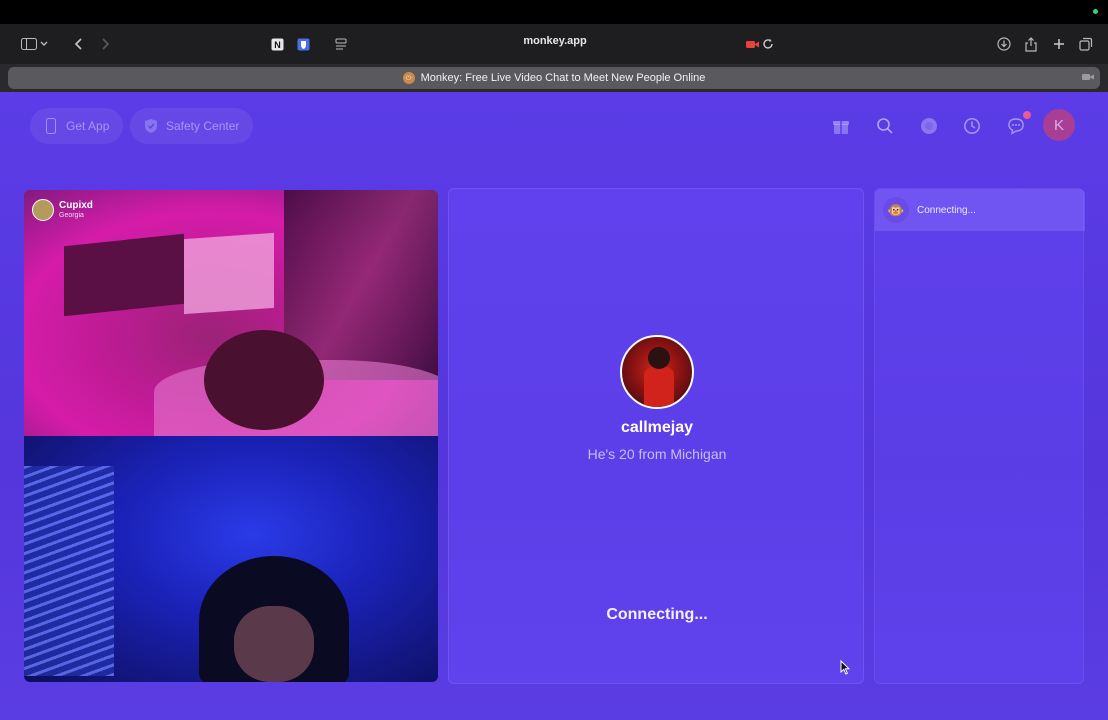 The width and height of the screenshot is (1108, 720). Describe the element at coordinates (1095, 11) in the screenshot. I see `status-dot` at that location.